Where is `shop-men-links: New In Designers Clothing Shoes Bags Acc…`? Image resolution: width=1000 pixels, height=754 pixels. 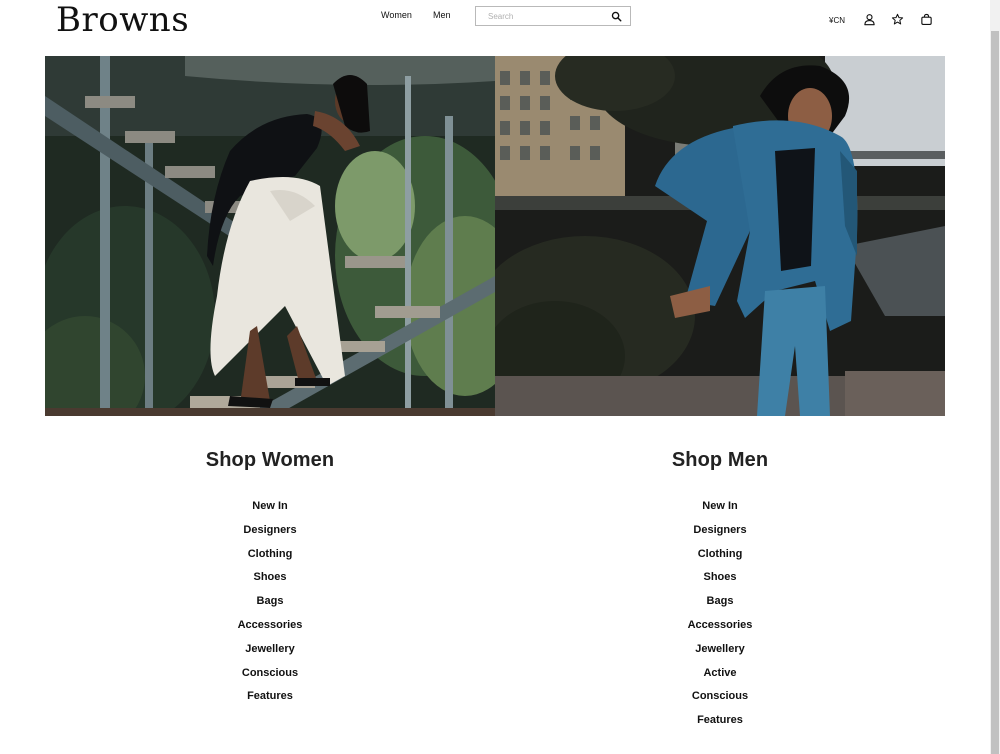 shop-men-links: New In Designers Clothing Shoes Bags Acc… is located at coordinates (720, 613).